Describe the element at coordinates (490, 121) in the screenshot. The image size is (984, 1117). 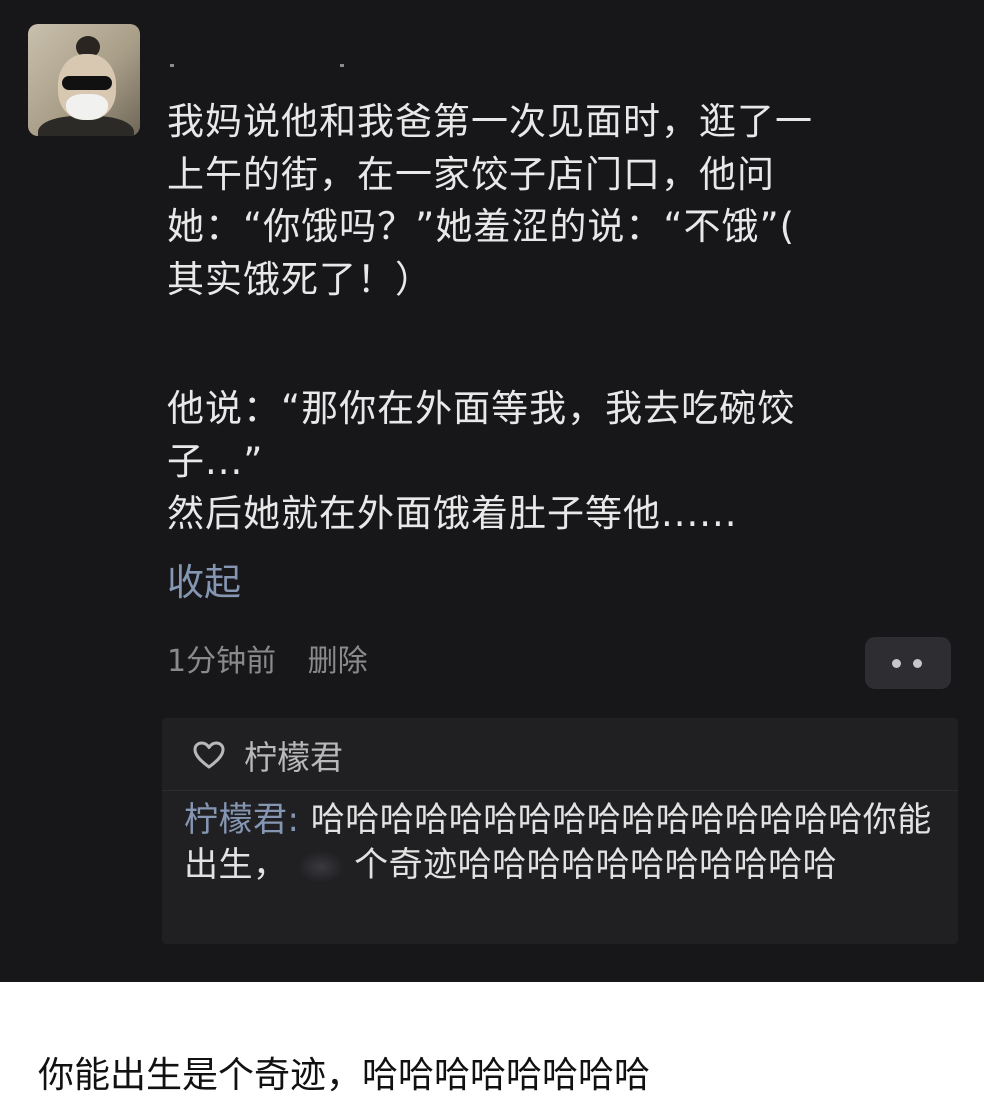
I see `post-line: 我妈说他和我爸第一次见面时，逛了一` at that location.